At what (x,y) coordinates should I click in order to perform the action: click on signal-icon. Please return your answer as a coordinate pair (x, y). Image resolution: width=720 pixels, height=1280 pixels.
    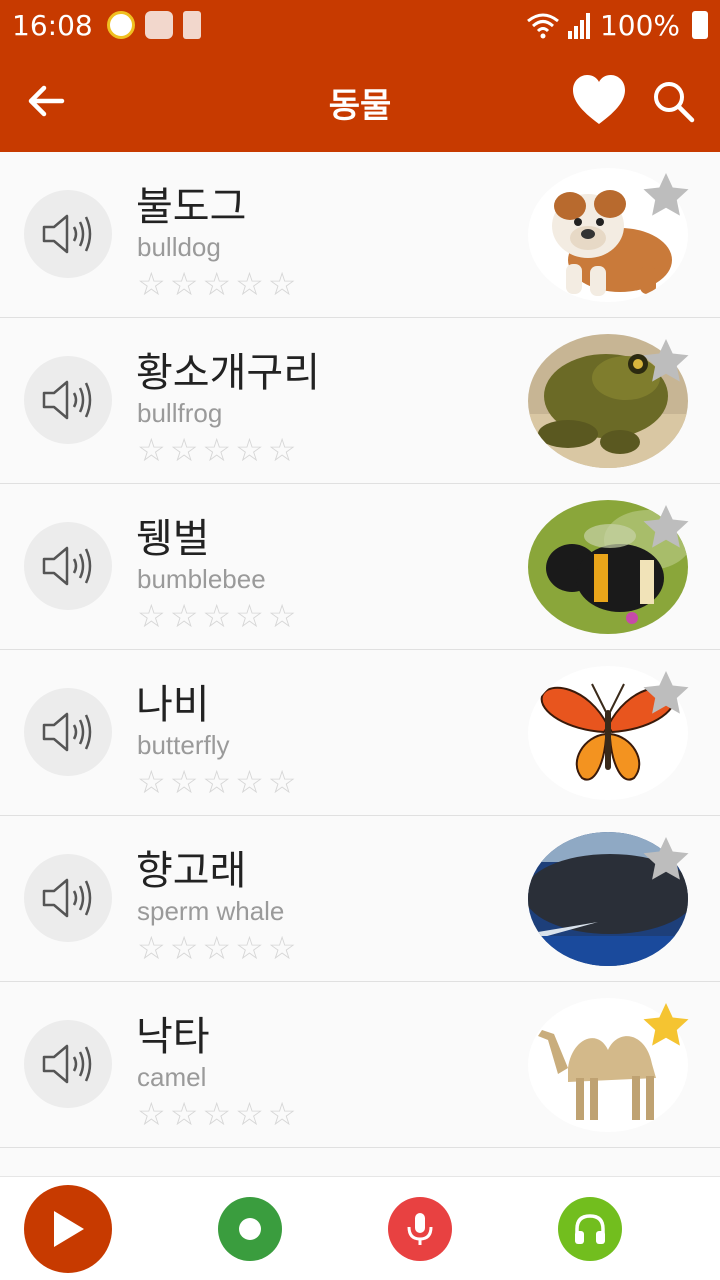
    Looking at the image, I should click on (578, 26).